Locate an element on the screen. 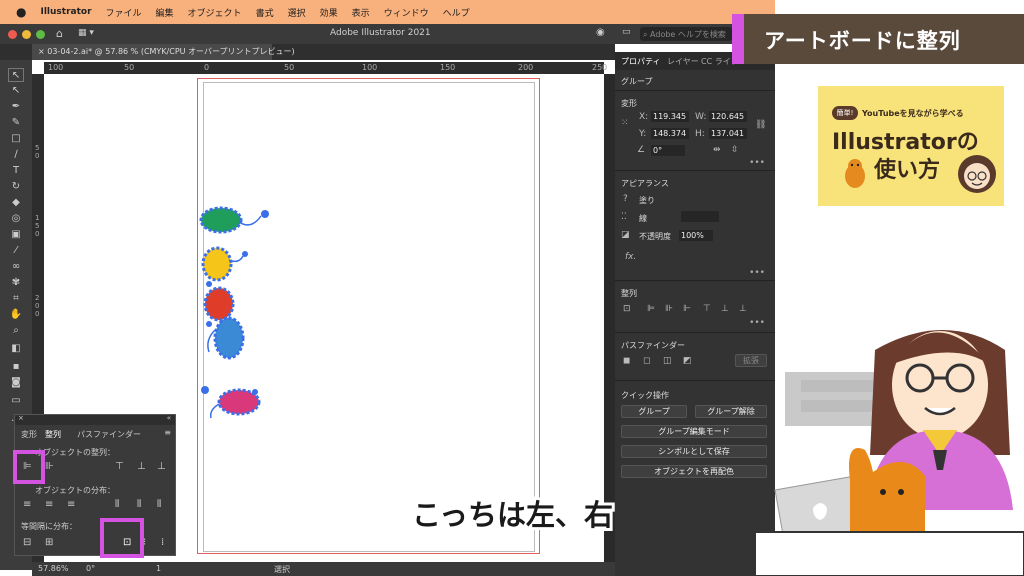 The height and width of the screenshot is (576, 1024). x-field: 119.345 is located at coordinates (670, 116).